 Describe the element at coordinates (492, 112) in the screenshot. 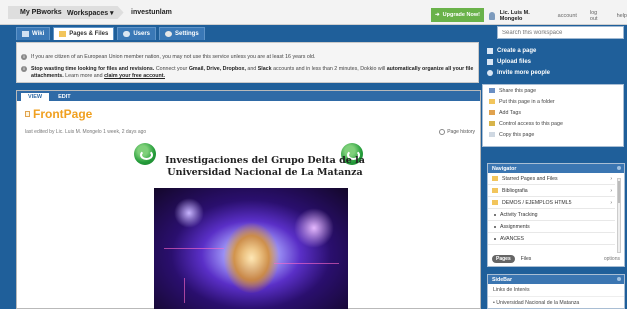

I see `tag-icon` at that location.